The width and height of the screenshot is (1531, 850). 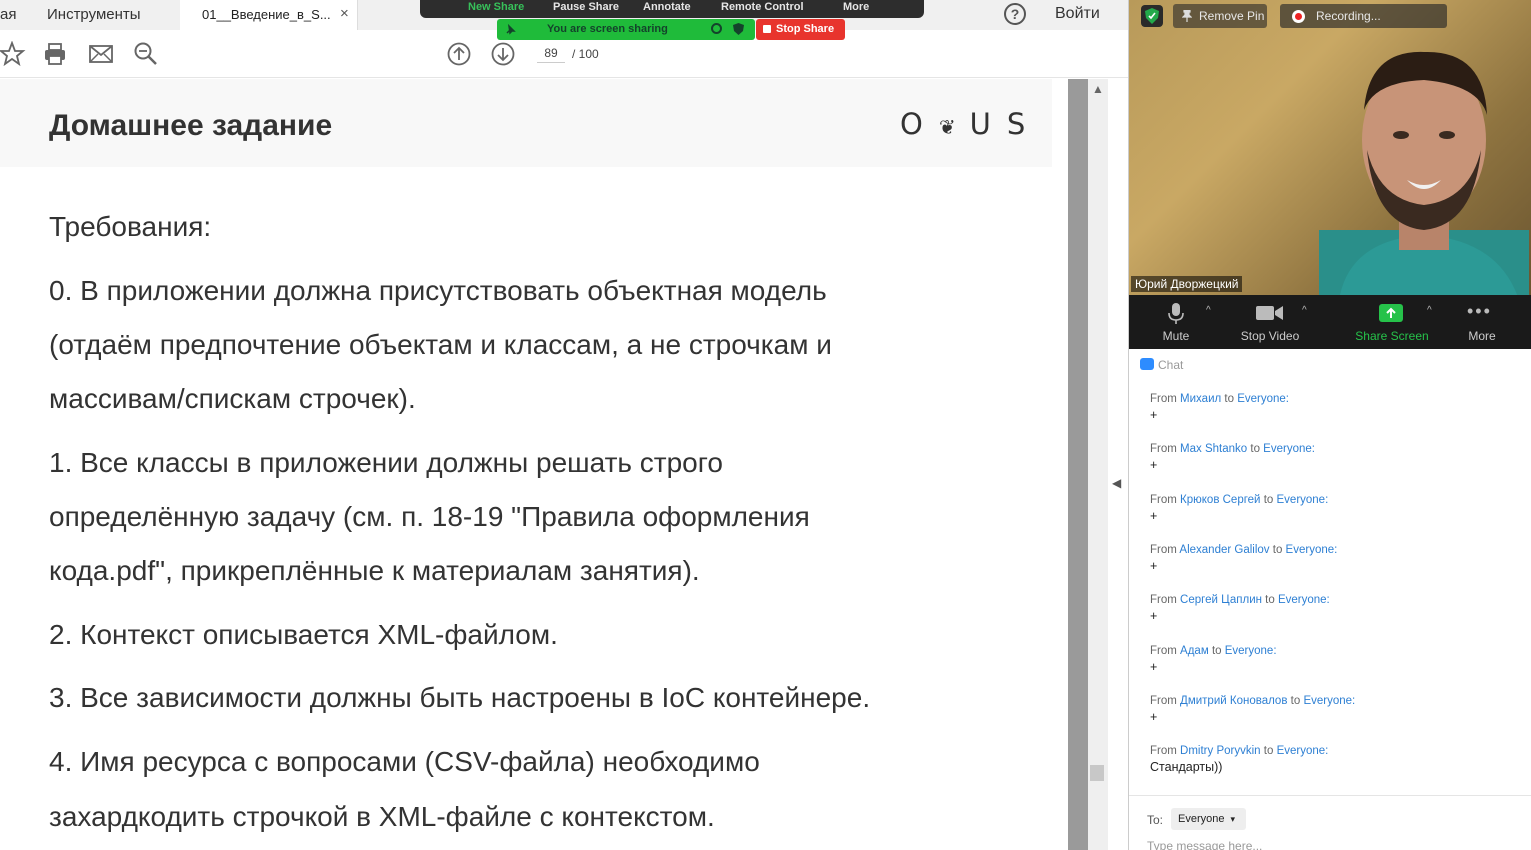 What do you see at coordinates (607, 29) in the screenshot?
I see `screen-sharing-text: You are screen sharing` at bounding box center [607, 29].